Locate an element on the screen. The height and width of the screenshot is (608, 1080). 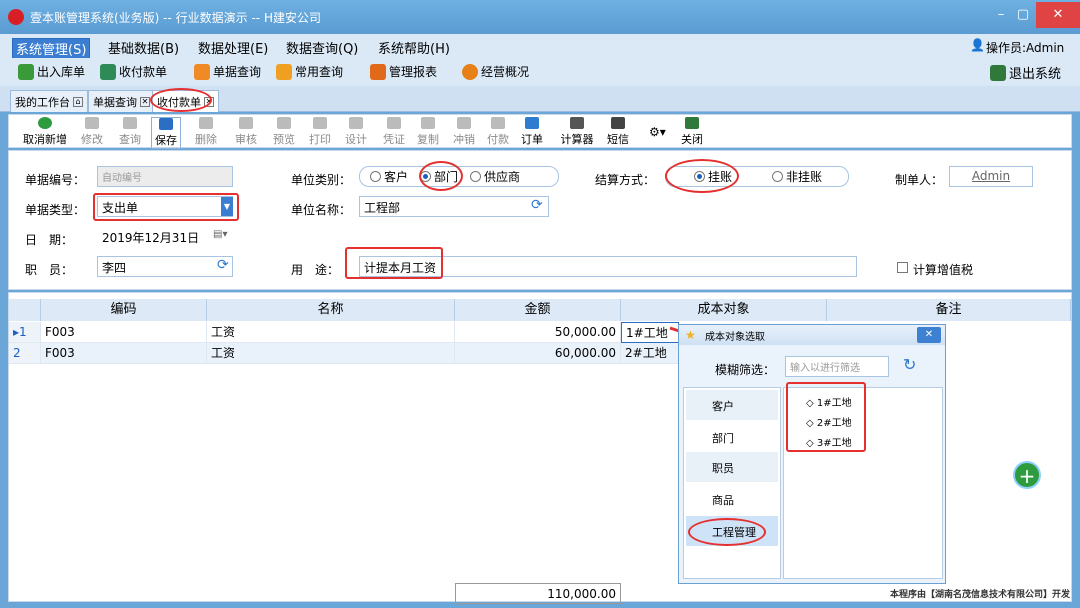
unit-category-label: 单位类别： is located at coordinates (321, 180).